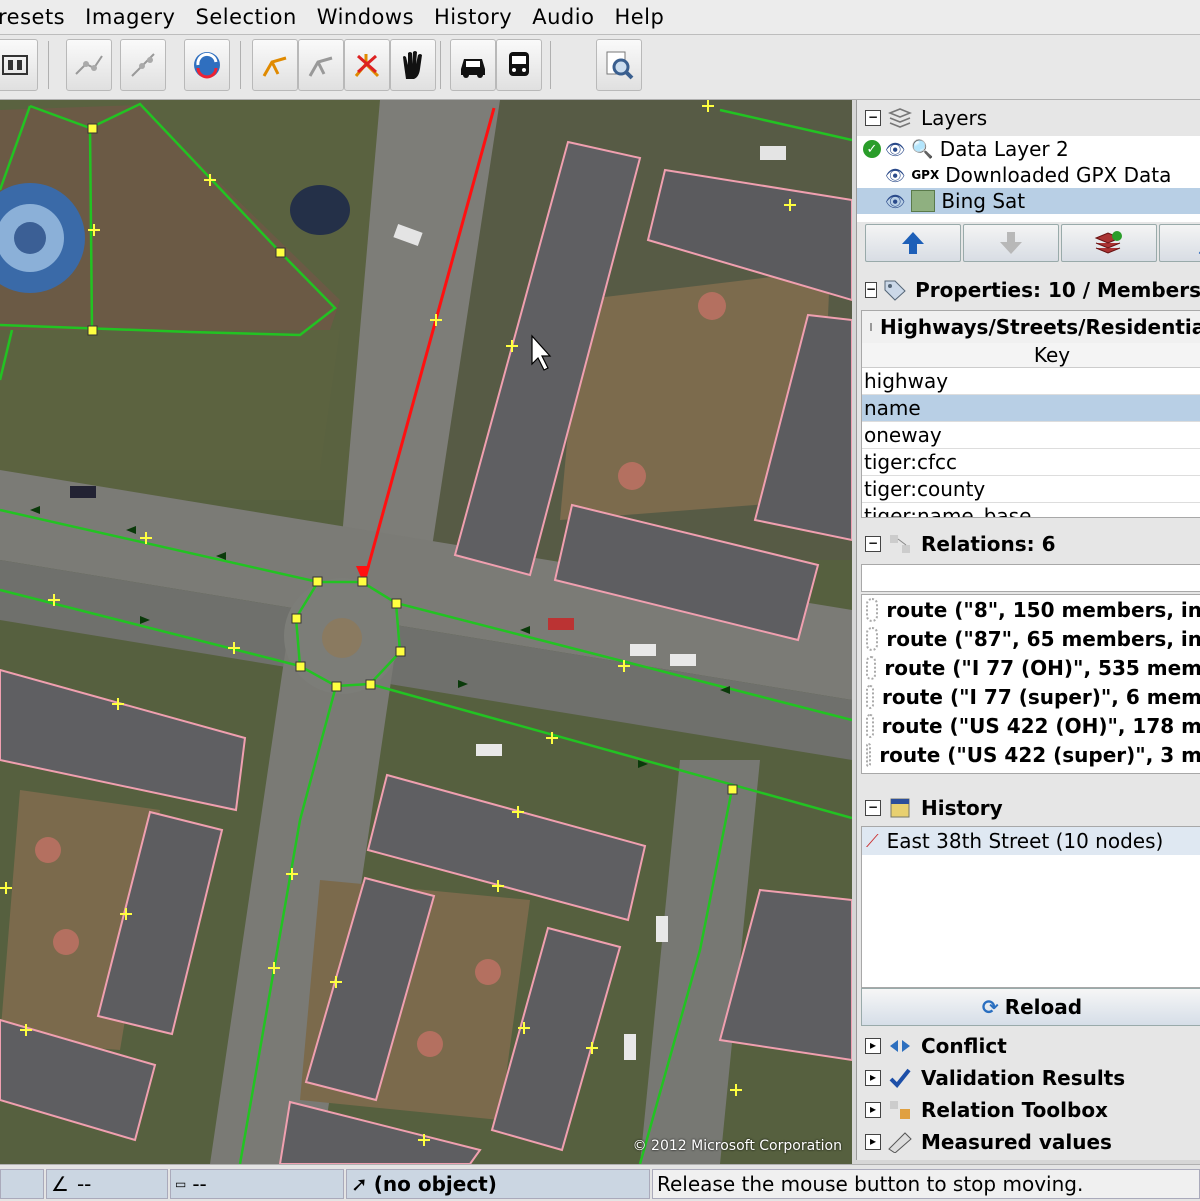  I want to click on table-row: tiger:county, so click(1031, 489).